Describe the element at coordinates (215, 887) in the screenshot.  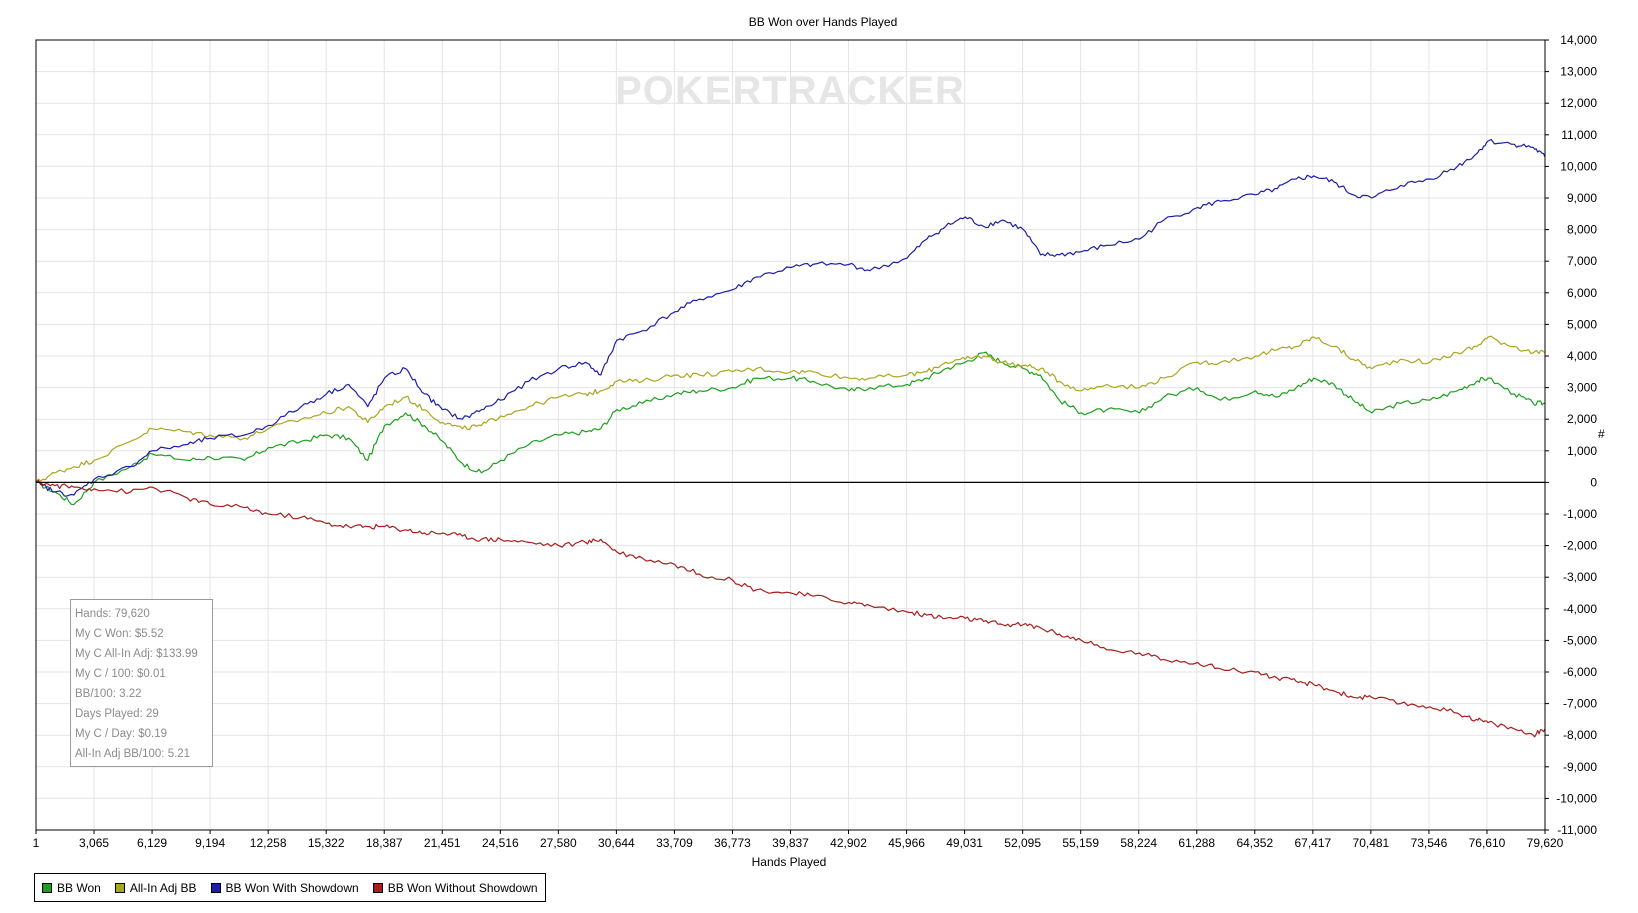
I see `legend-swatch-bb-won-with-showdown` at that location.